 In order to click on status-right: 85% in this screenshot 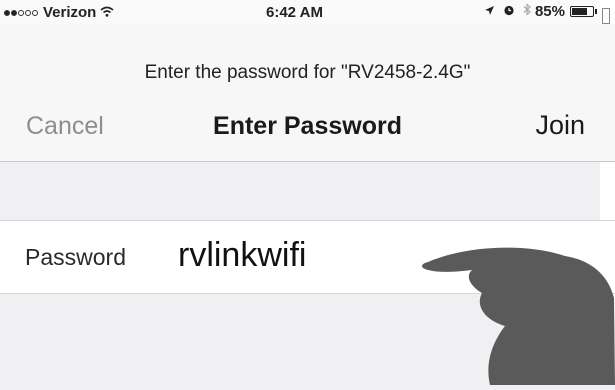, I will do `click(538, 11)`.